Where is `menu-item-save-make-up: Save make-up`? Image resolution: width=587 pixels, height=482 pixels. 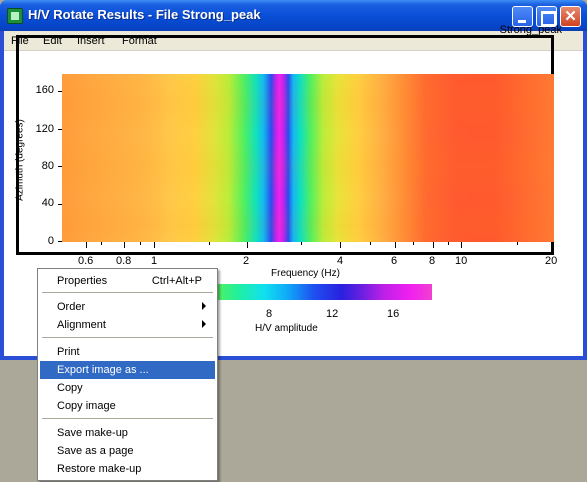 menu-item-save-make-up: Save make-up is located at coordinates (127, 433).